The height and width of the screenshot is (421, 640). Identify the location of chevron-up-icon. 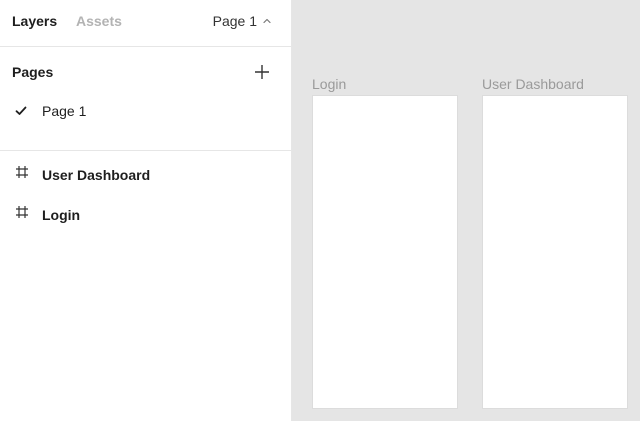
(267, 21).